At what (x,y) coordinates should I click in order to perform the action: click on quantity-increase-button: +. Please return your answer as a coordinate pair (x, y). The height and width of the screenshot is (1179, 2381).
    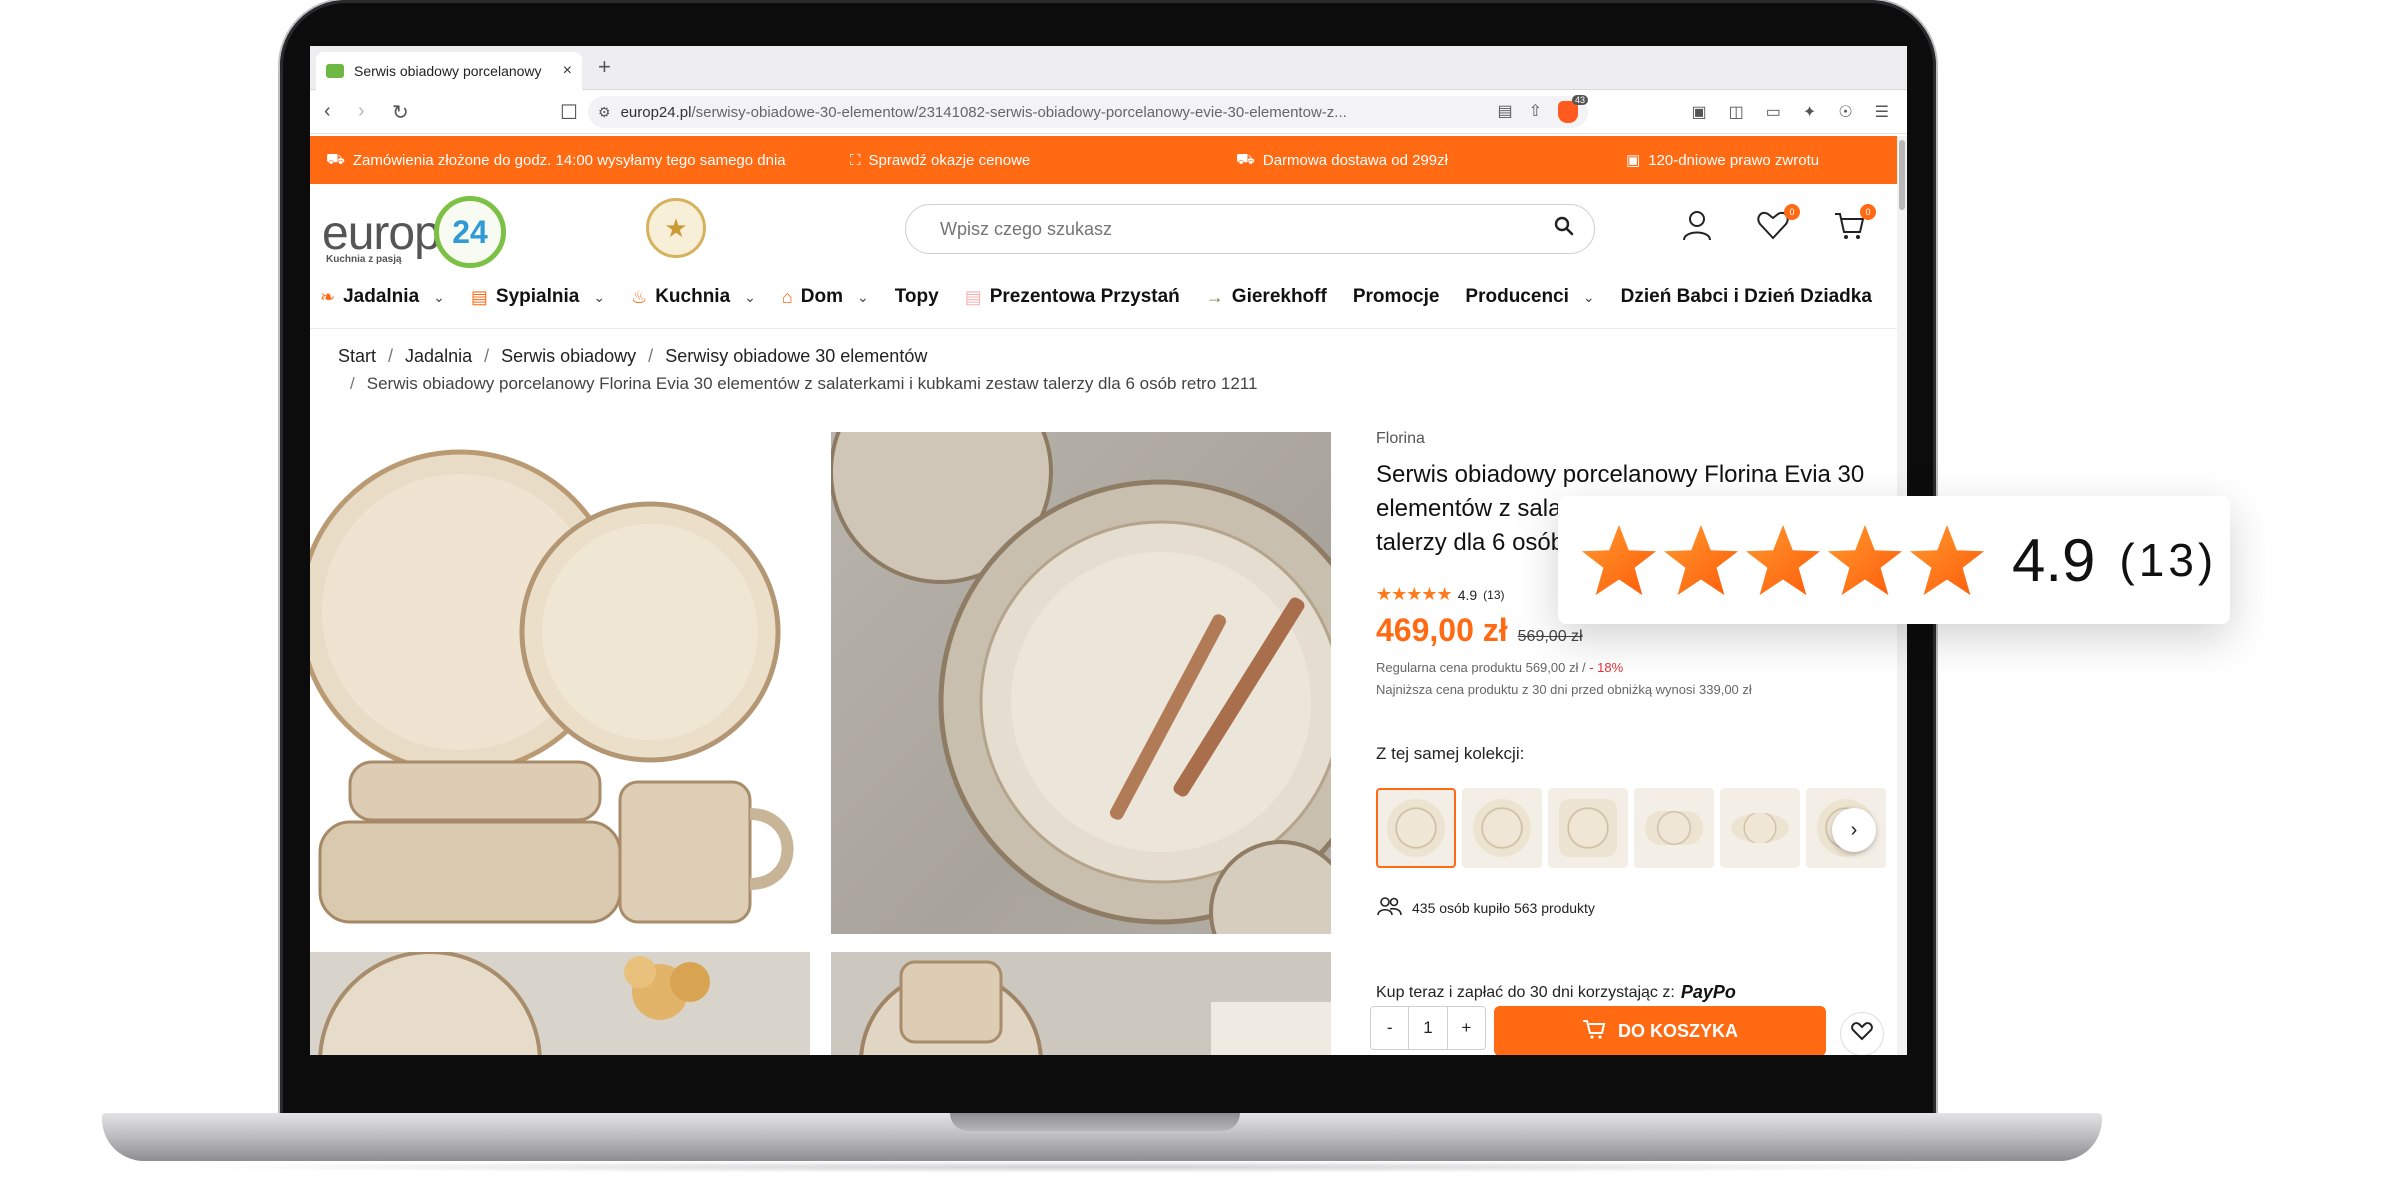
    Looking at the image, I should click on (1466, 1028).